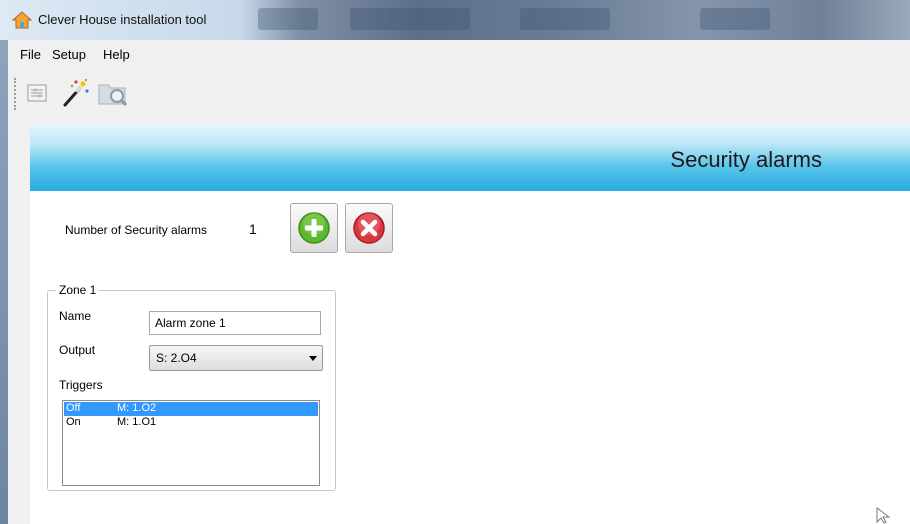 The width and height of the screenshot is (910, 524). I want to click on output-select: S: 2.O4, so click(236, 358).